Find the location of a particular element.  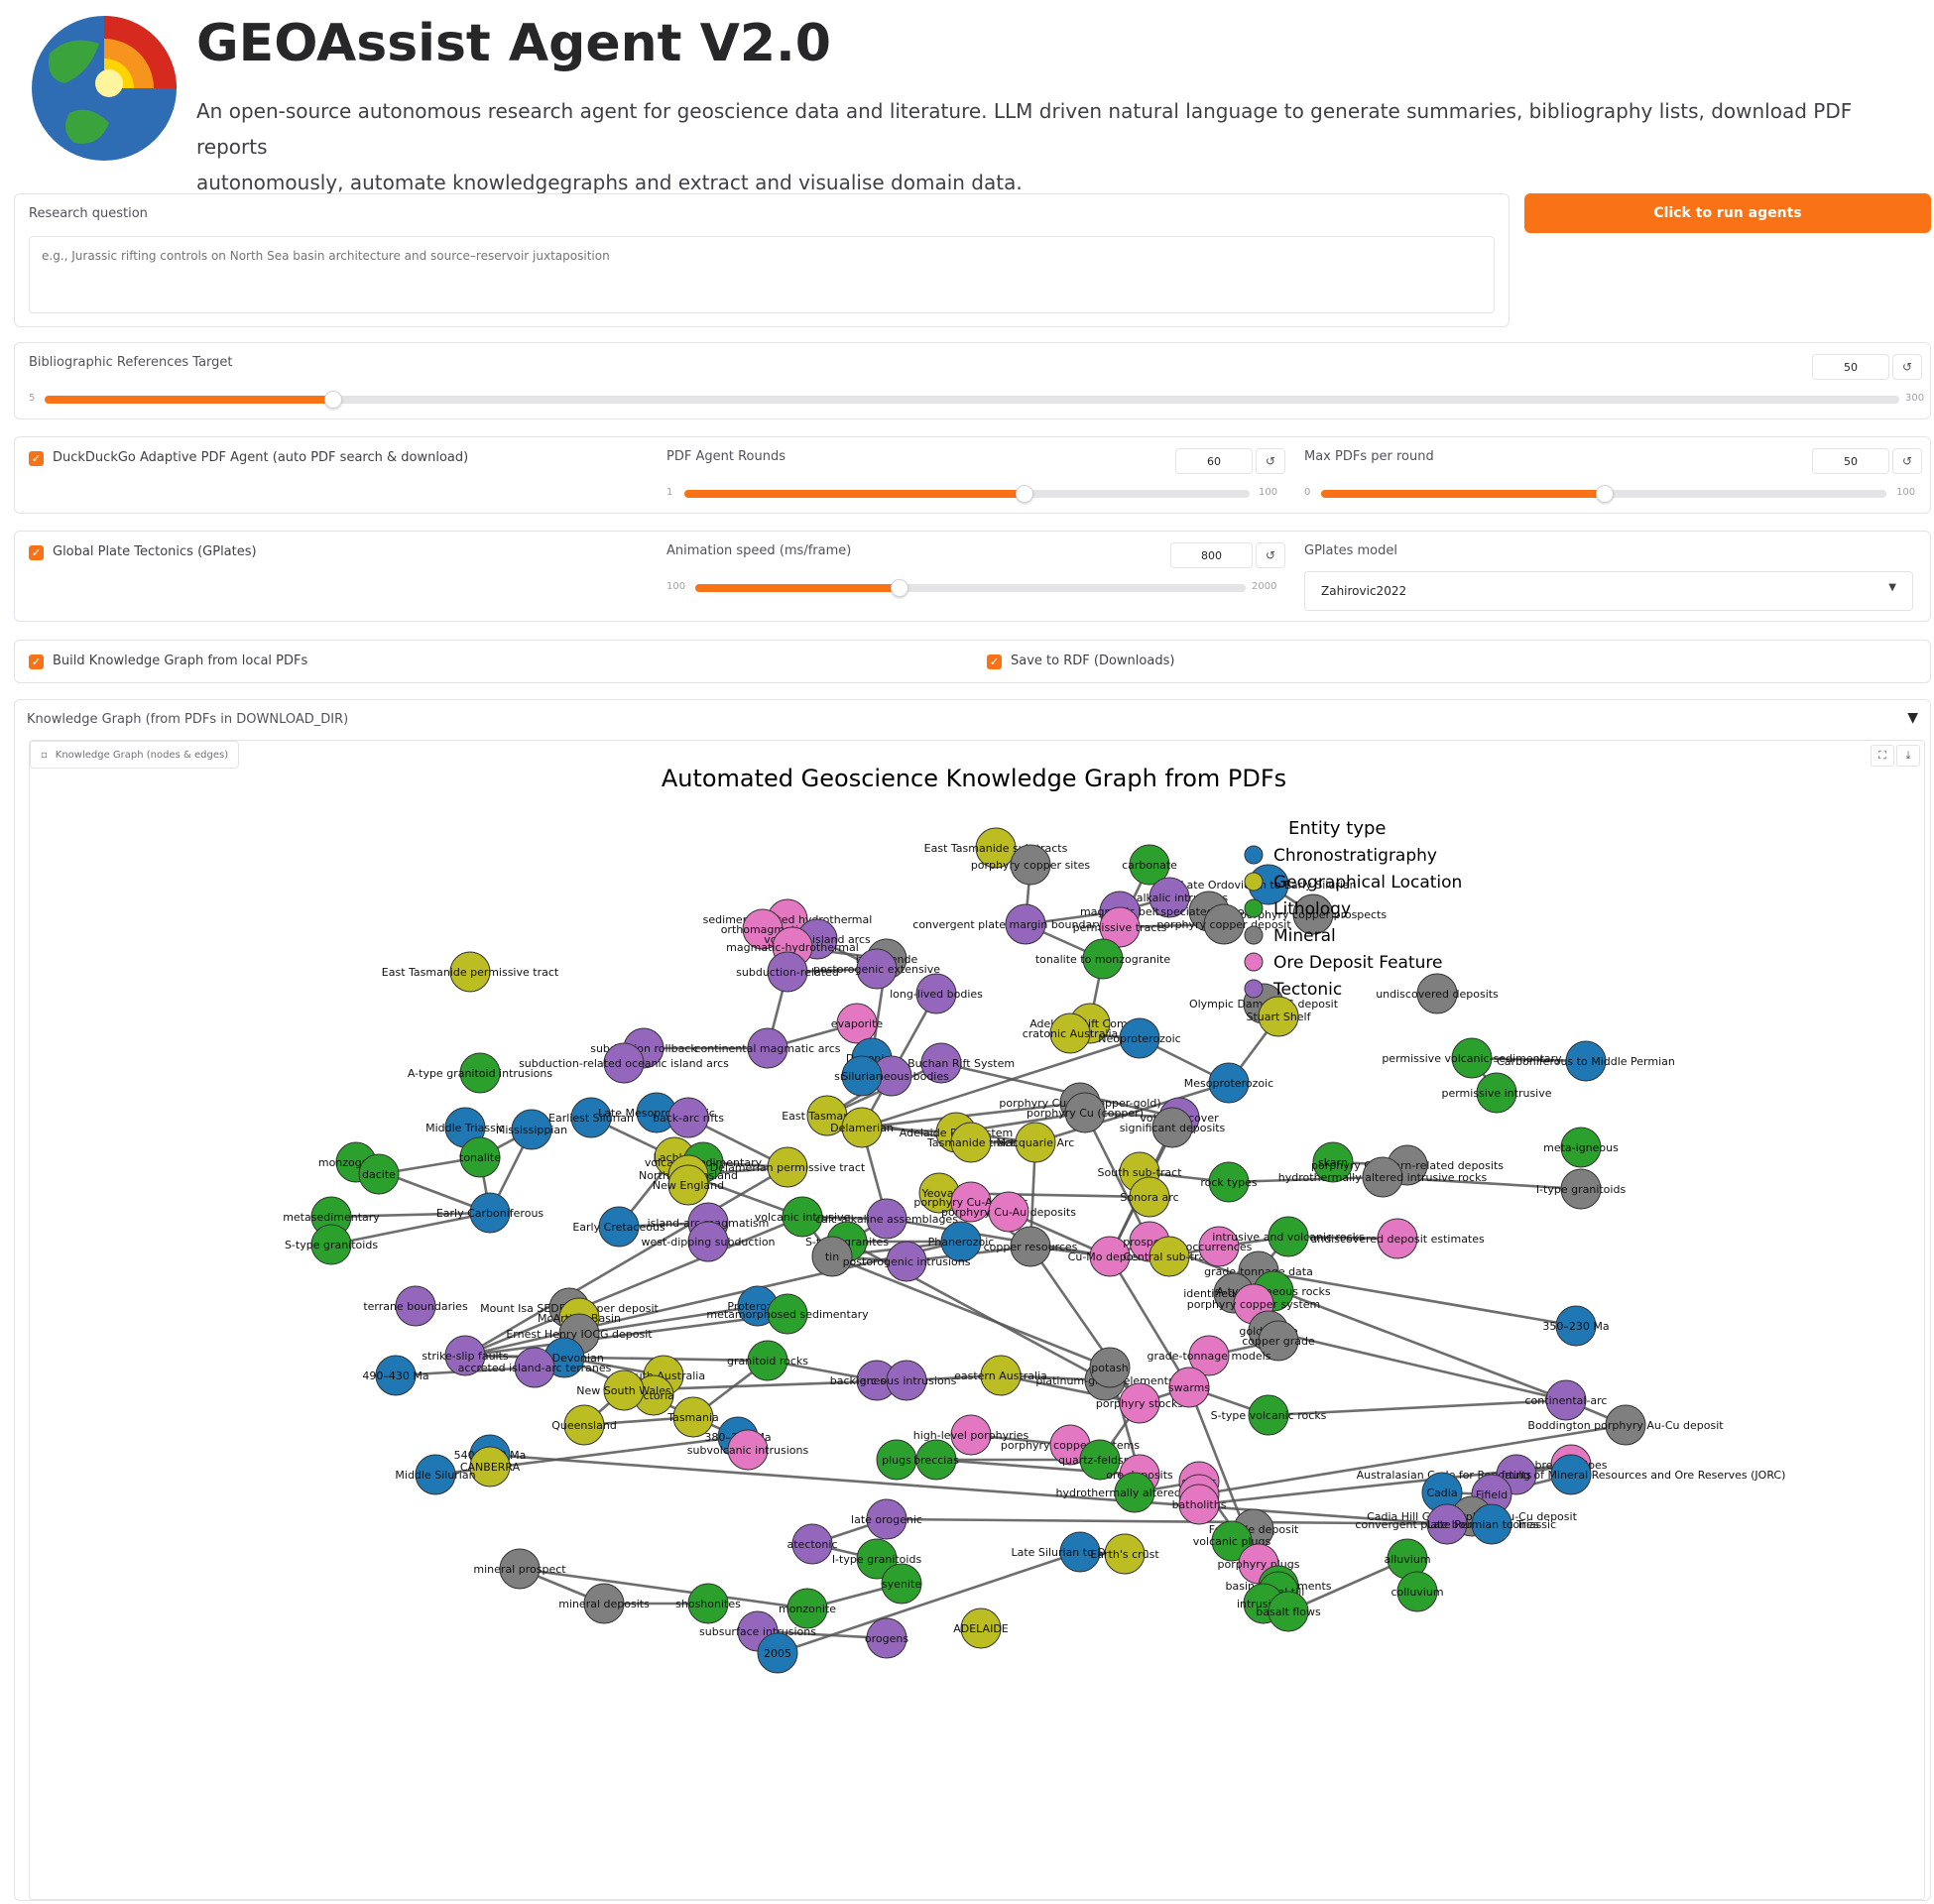

graph-node-label: meta-igneous is located at coordinates (1581, 1147).